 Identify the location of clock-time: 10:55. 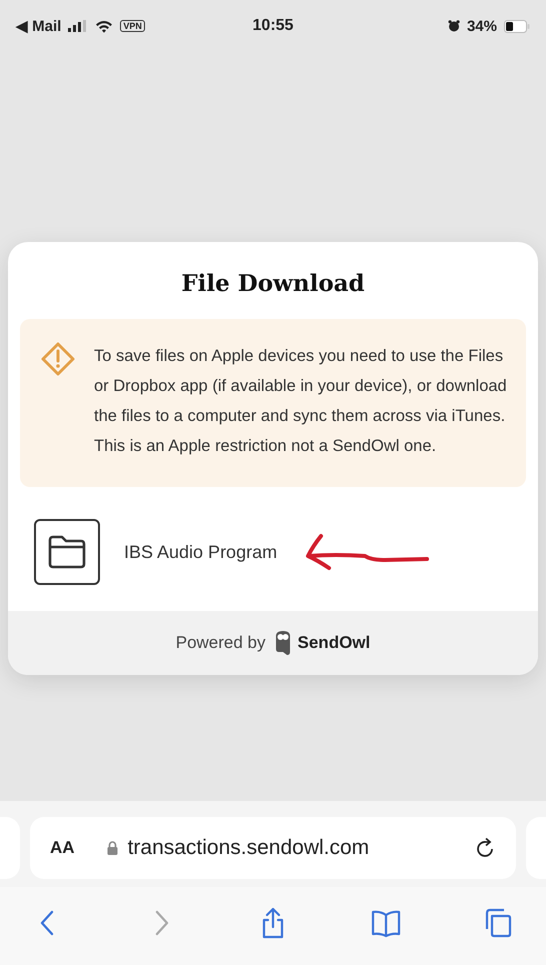
(273, 26).